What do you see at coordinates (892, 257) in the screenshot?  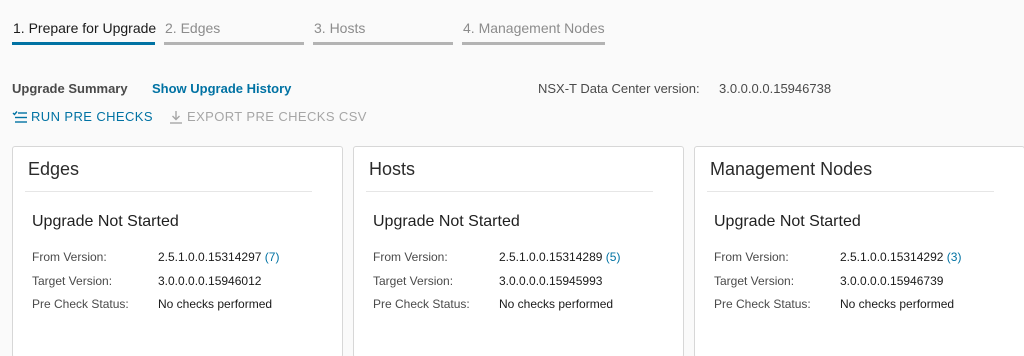 I see `from-version-number: 2.5.1.0.0.15314292` at bounding box center [892, 257].